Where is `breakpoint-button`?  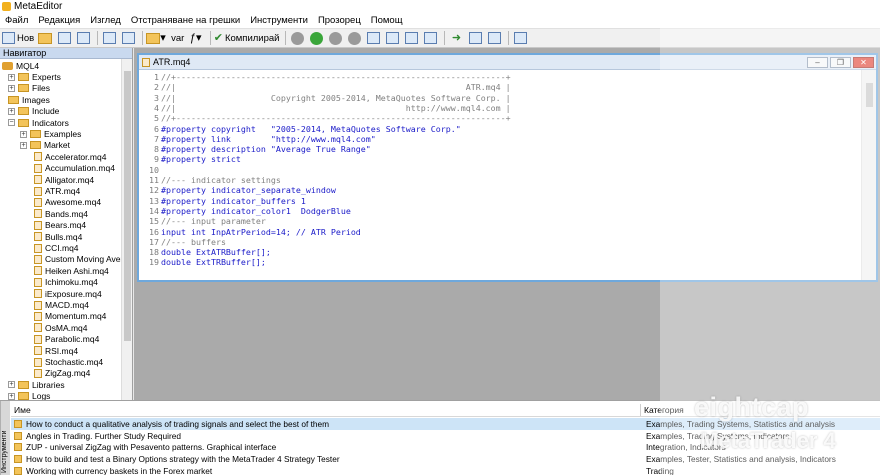 breakpoint-button is located at coordinates (430, 38).